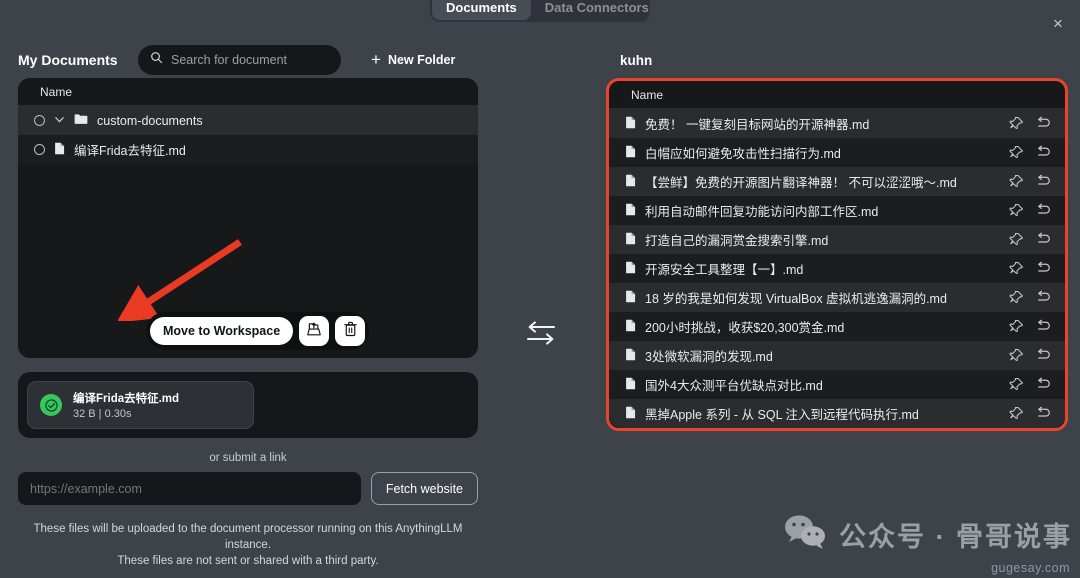  I want to click on fetch-website-label: Fetch website, so click(424, 488).